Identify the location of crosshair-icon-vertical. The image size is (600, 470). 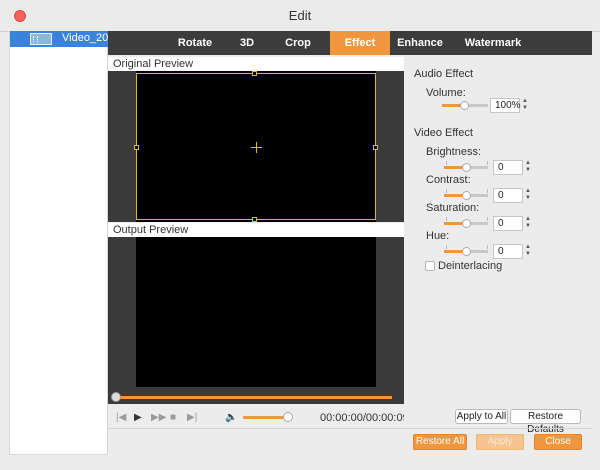
(256, 147).